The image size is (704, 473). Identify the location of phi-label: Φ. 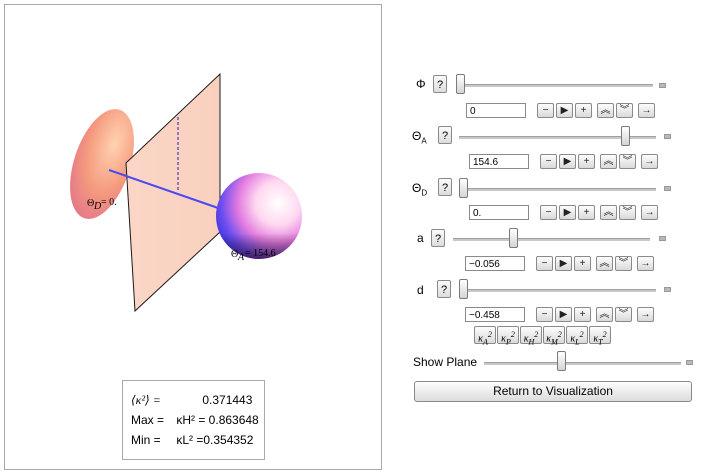
(421, 84).